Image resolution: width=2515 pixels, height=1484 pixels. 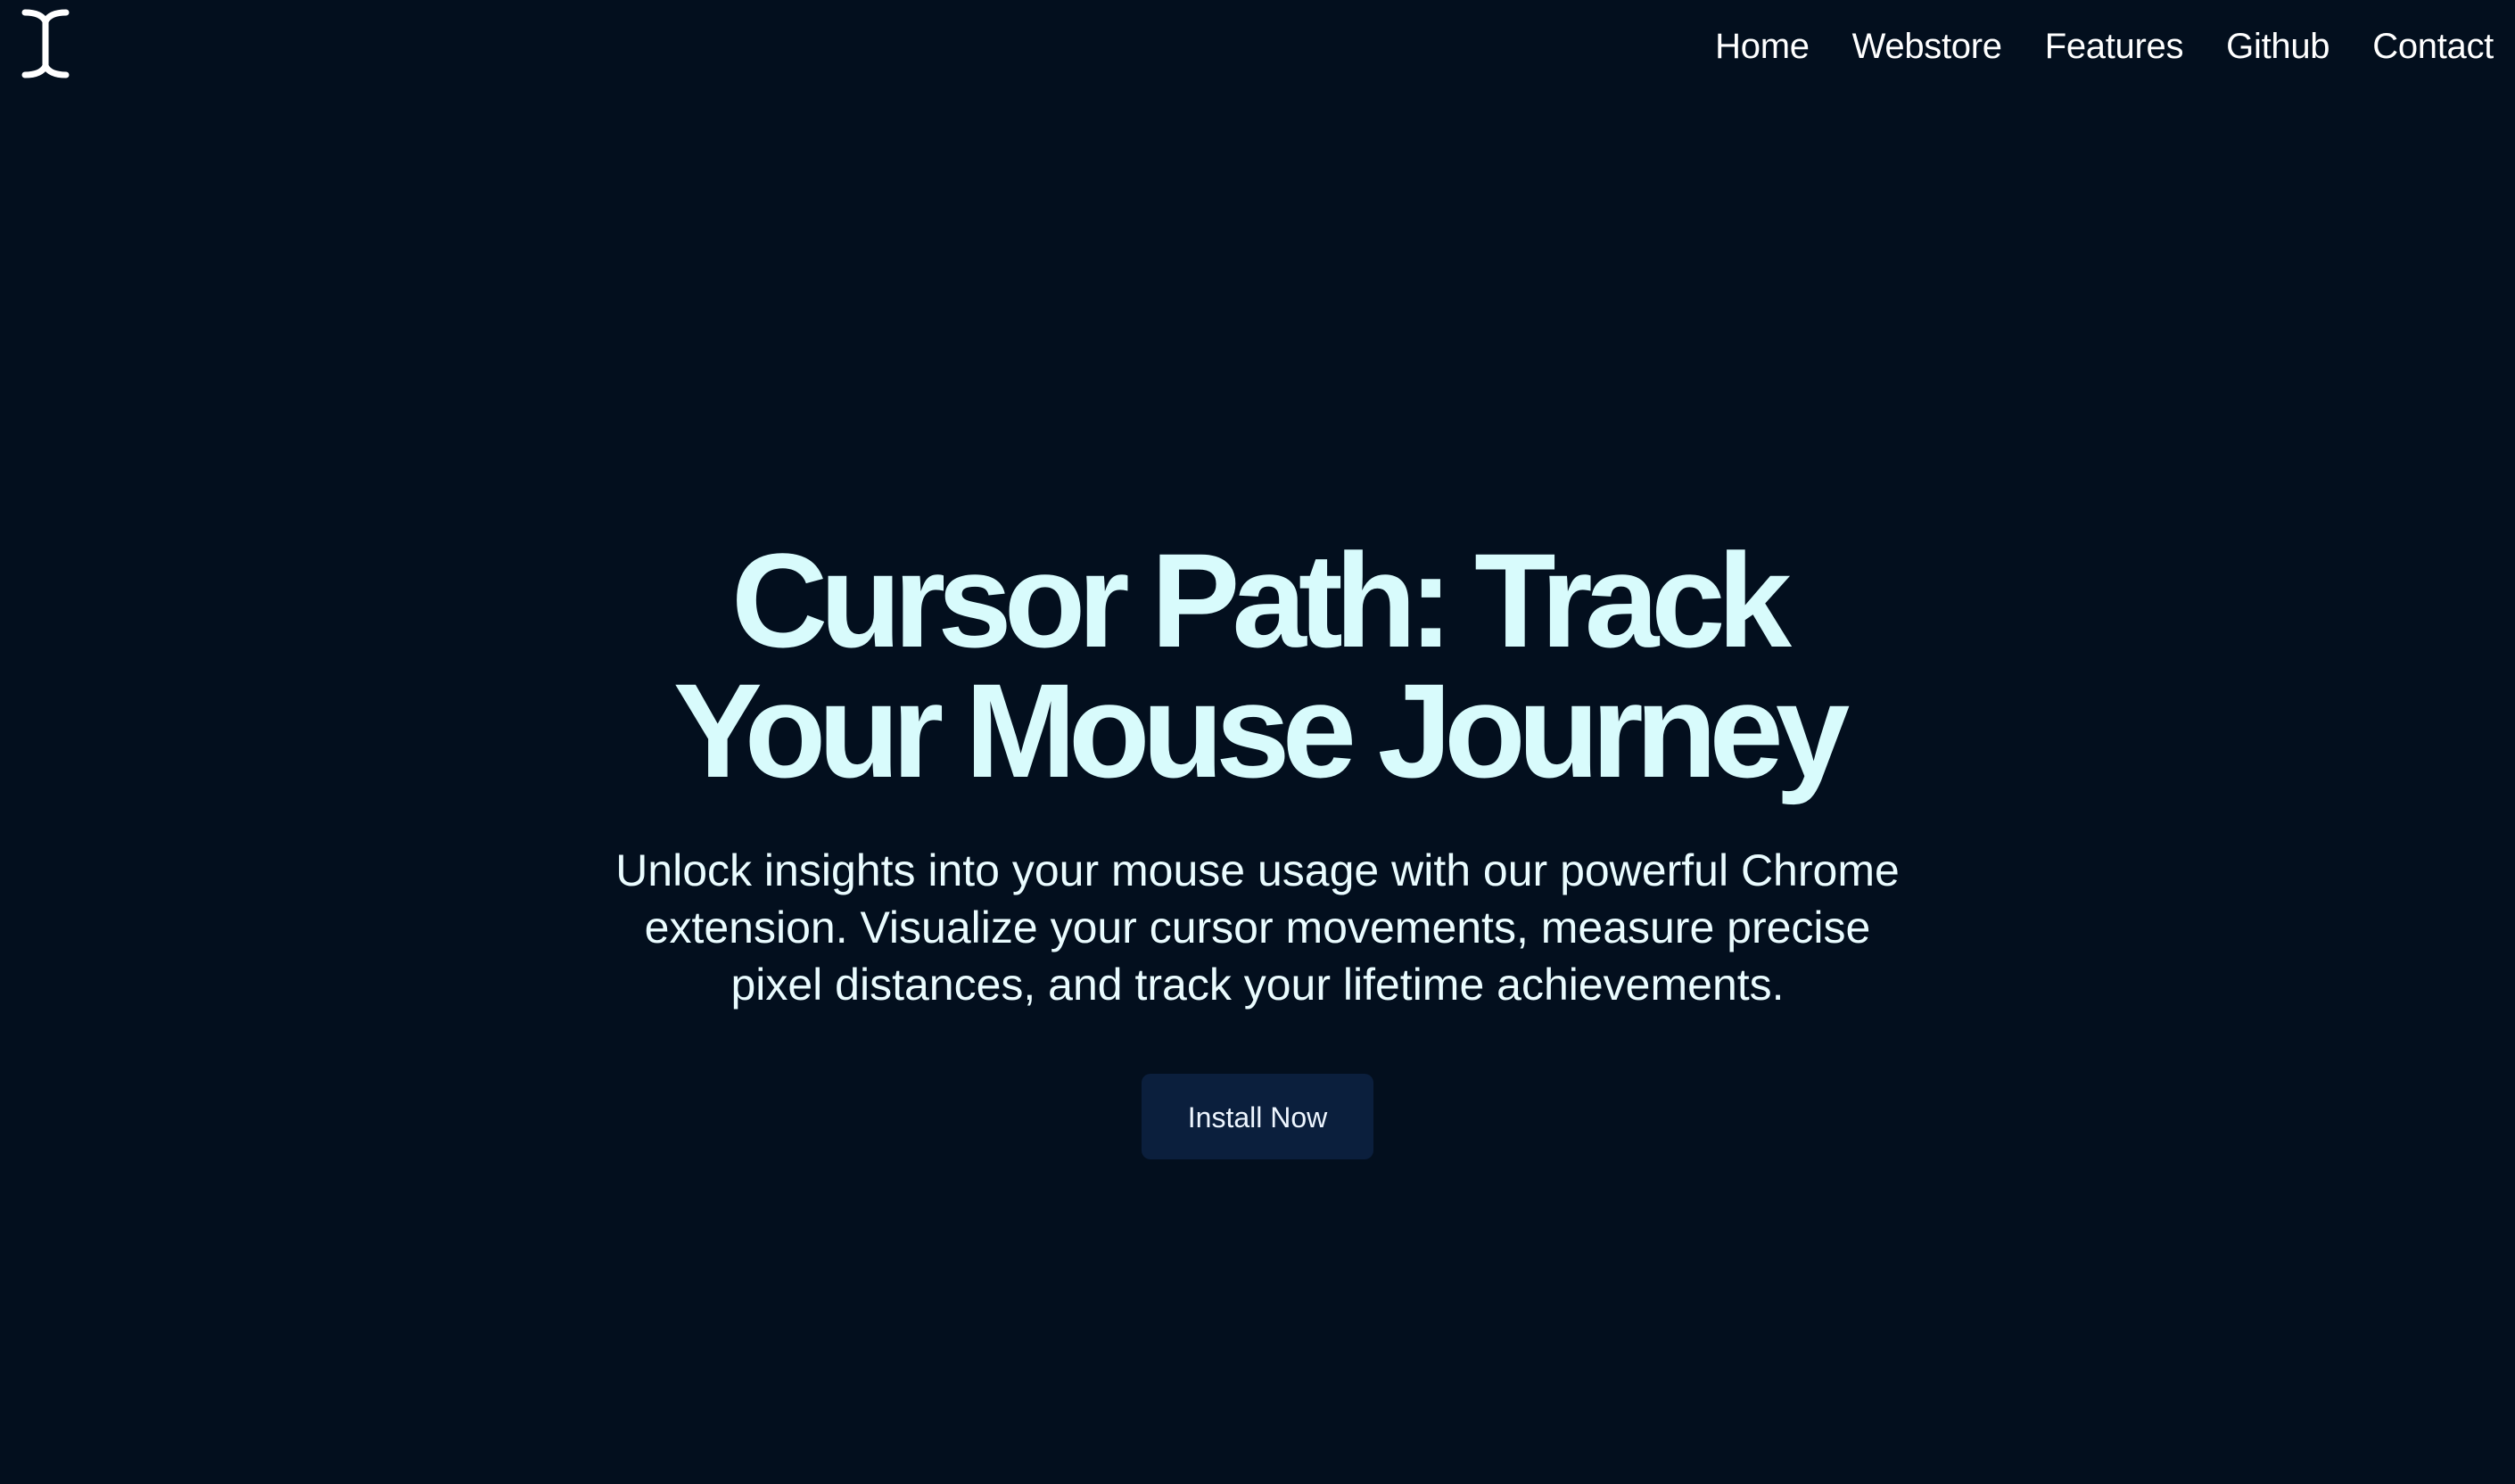 What do you see at coordinates (2433, 47) in the screenshot?
I see `nav-contact: Contact` at bounding box center [2433, 47].